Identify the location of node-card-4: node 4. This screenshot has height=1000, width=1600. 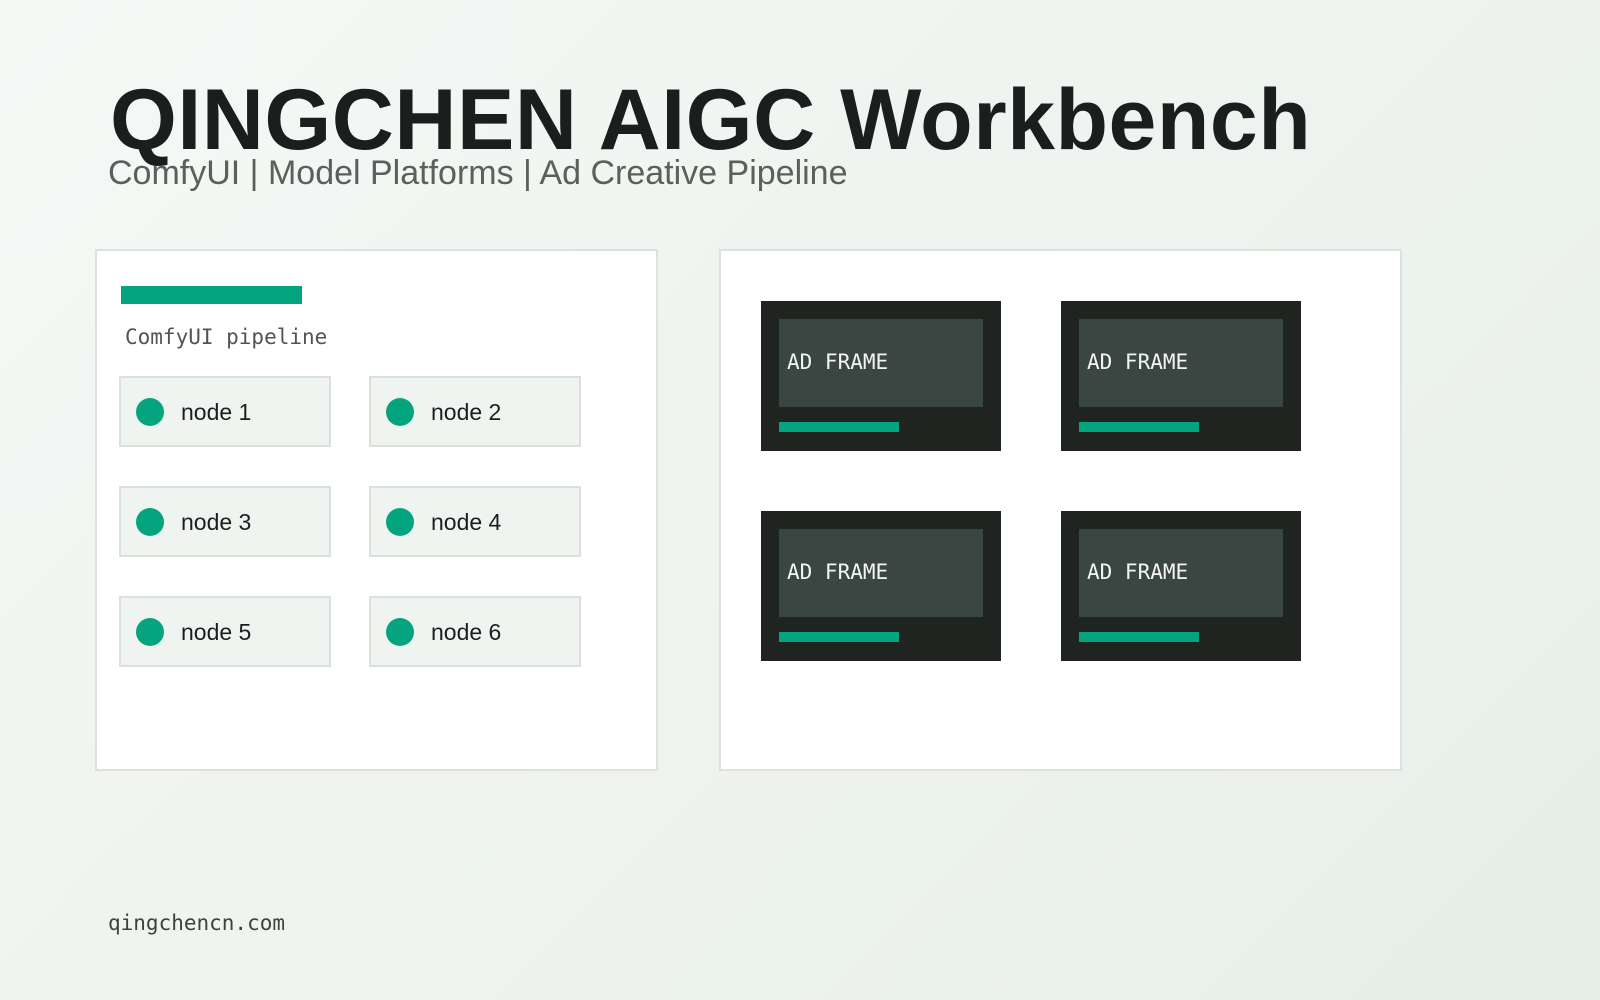
(475, 521).